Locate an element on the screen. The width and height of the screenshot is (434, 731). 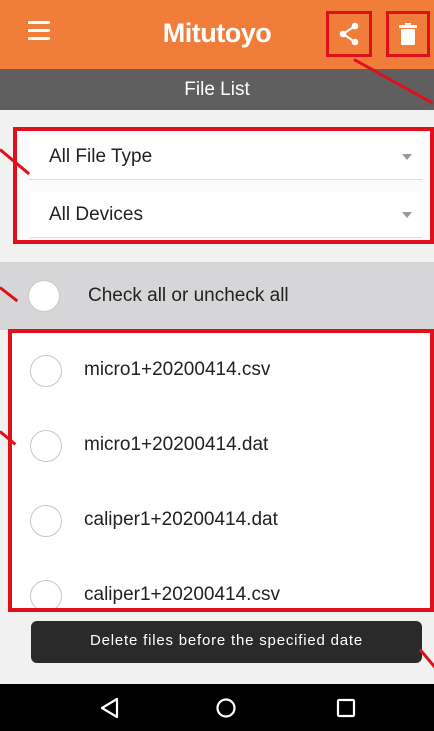
check-all-radio is located at coordinates (44, 296).